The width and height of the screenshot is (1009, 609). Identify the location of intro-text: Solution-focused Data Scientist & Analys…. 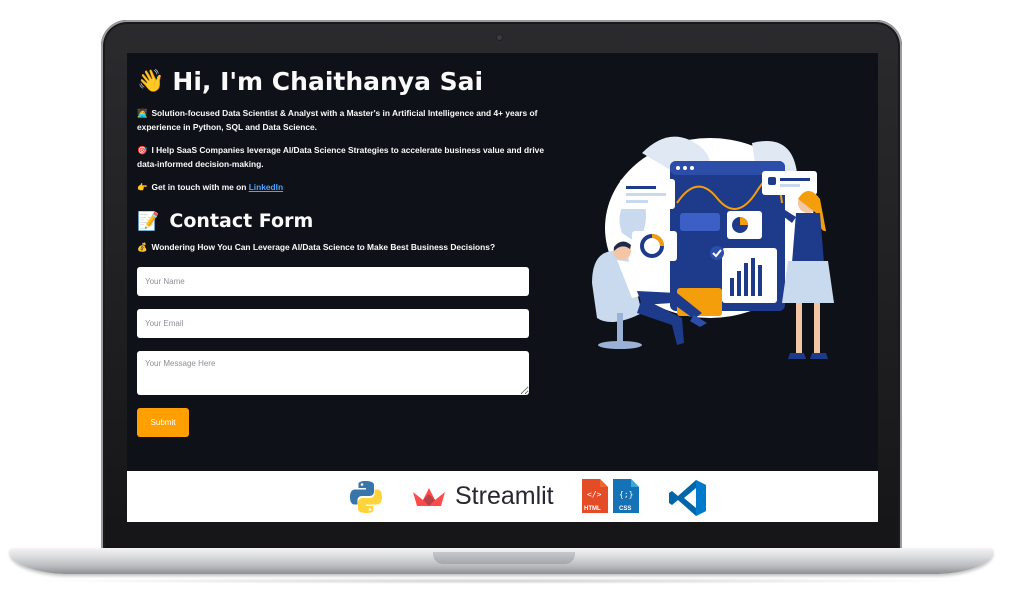
(337, 120).